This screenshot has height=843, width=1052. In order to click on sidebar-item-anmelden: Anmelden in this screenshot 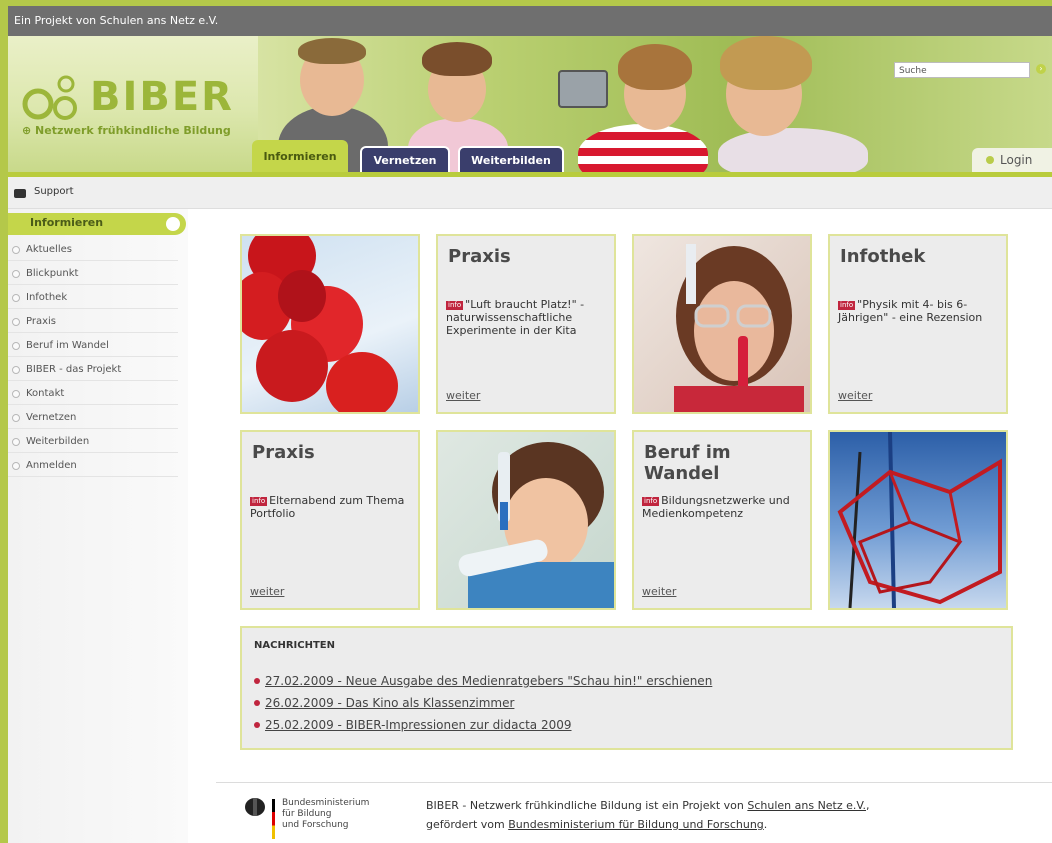, I will do `click(93, 466)`.